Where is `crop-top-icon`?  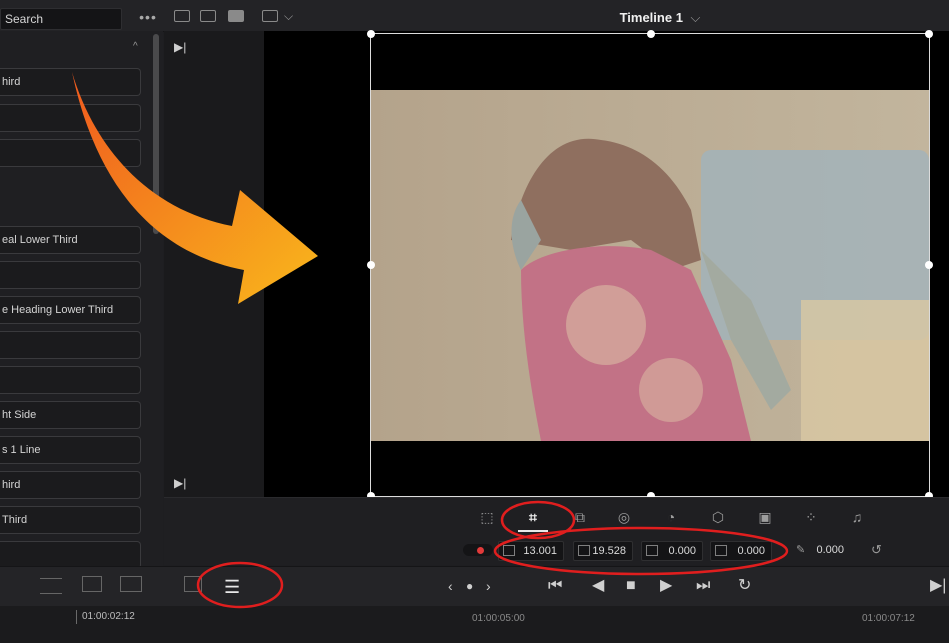
crop-top-icon is located at coordinates (652, 550).